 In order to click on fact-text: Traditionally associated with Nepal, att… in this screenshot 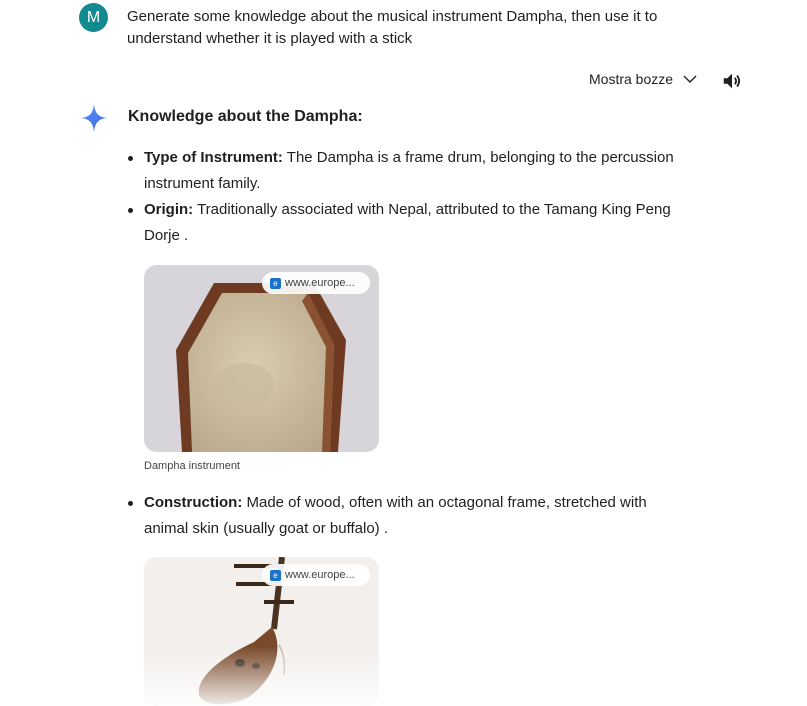, I will do `click(407, 222)`.